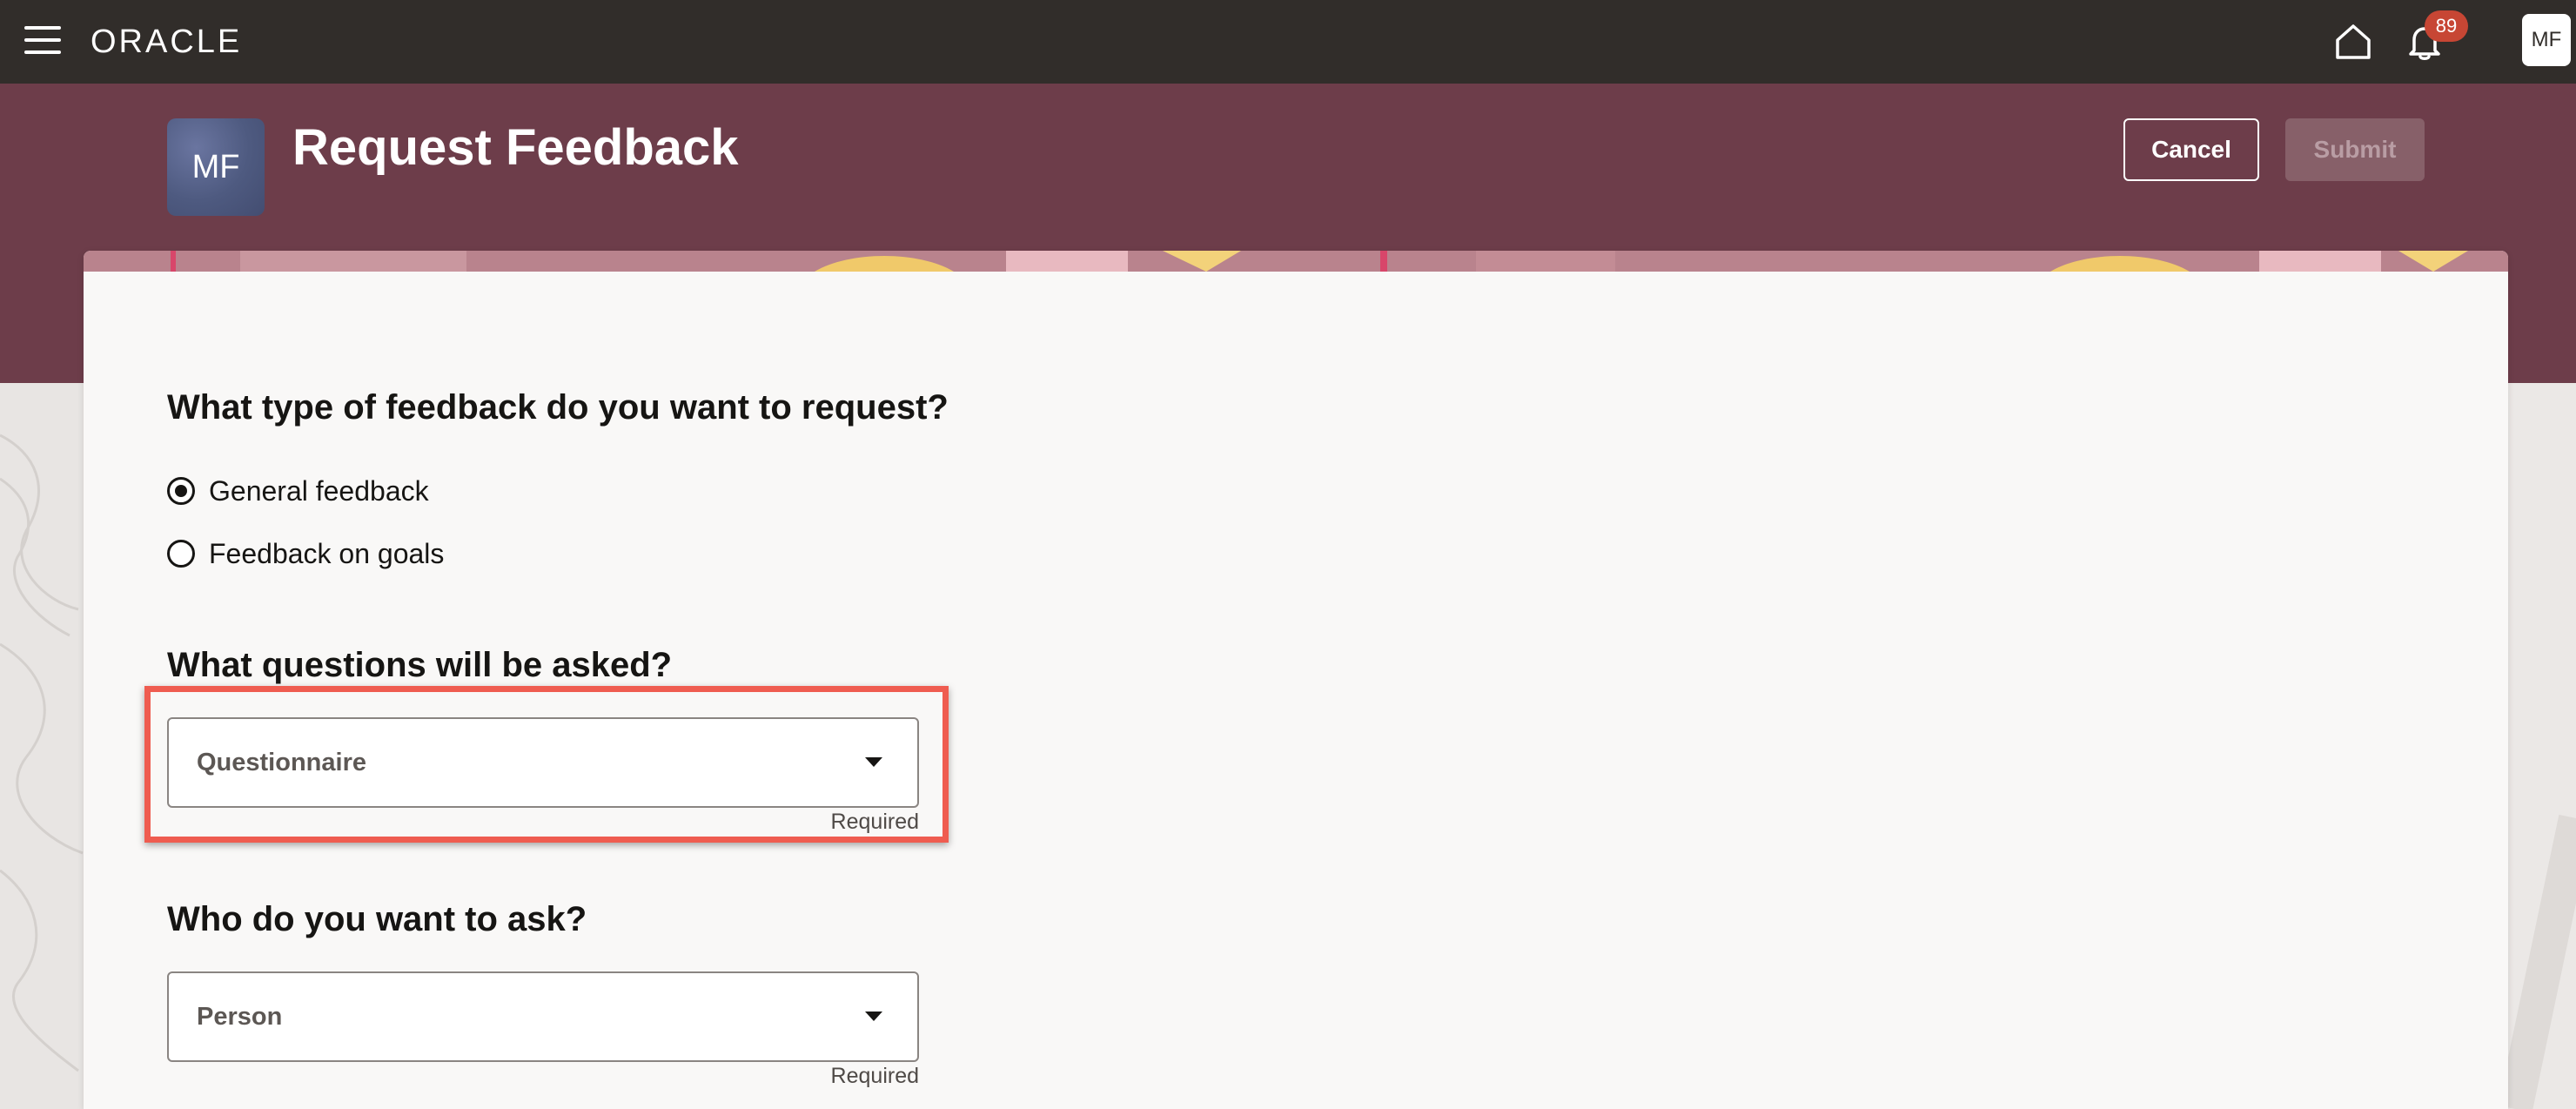 This screenshot has height=1109, width=2576. I want to click on questions-heading: What questions will be asked?, so click(420, 665).